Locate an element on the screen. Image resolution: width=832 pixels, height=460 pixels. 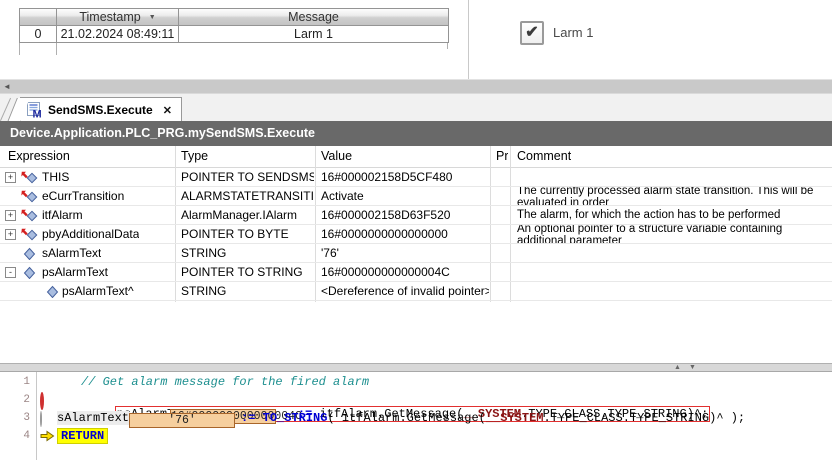
expression-cell: eCurrTransition is located at coordinates (83, 196).